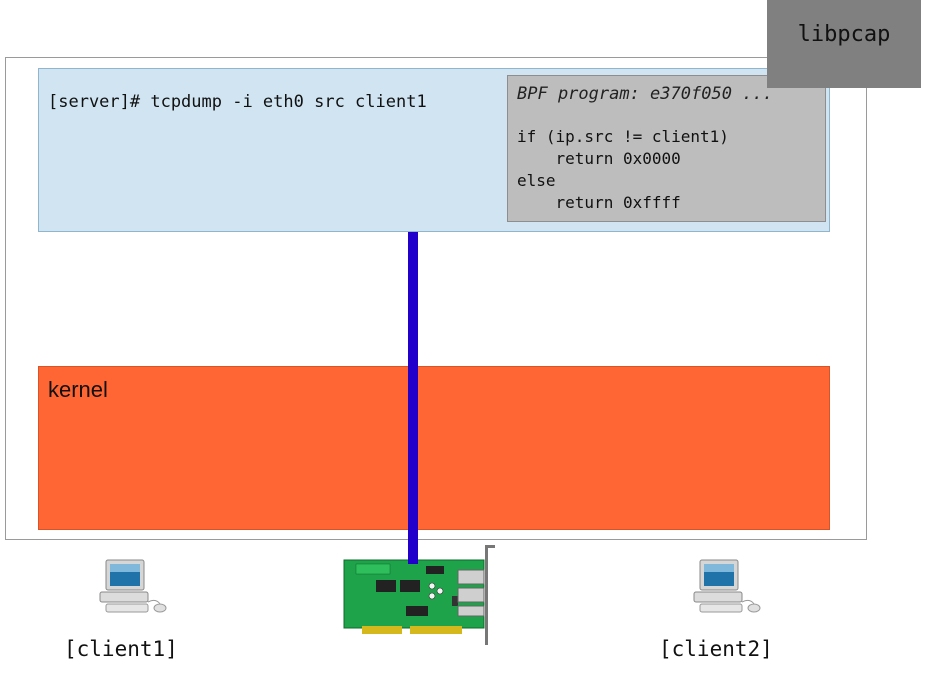  I want to click on client1-label: [client1], so click(121, 649).